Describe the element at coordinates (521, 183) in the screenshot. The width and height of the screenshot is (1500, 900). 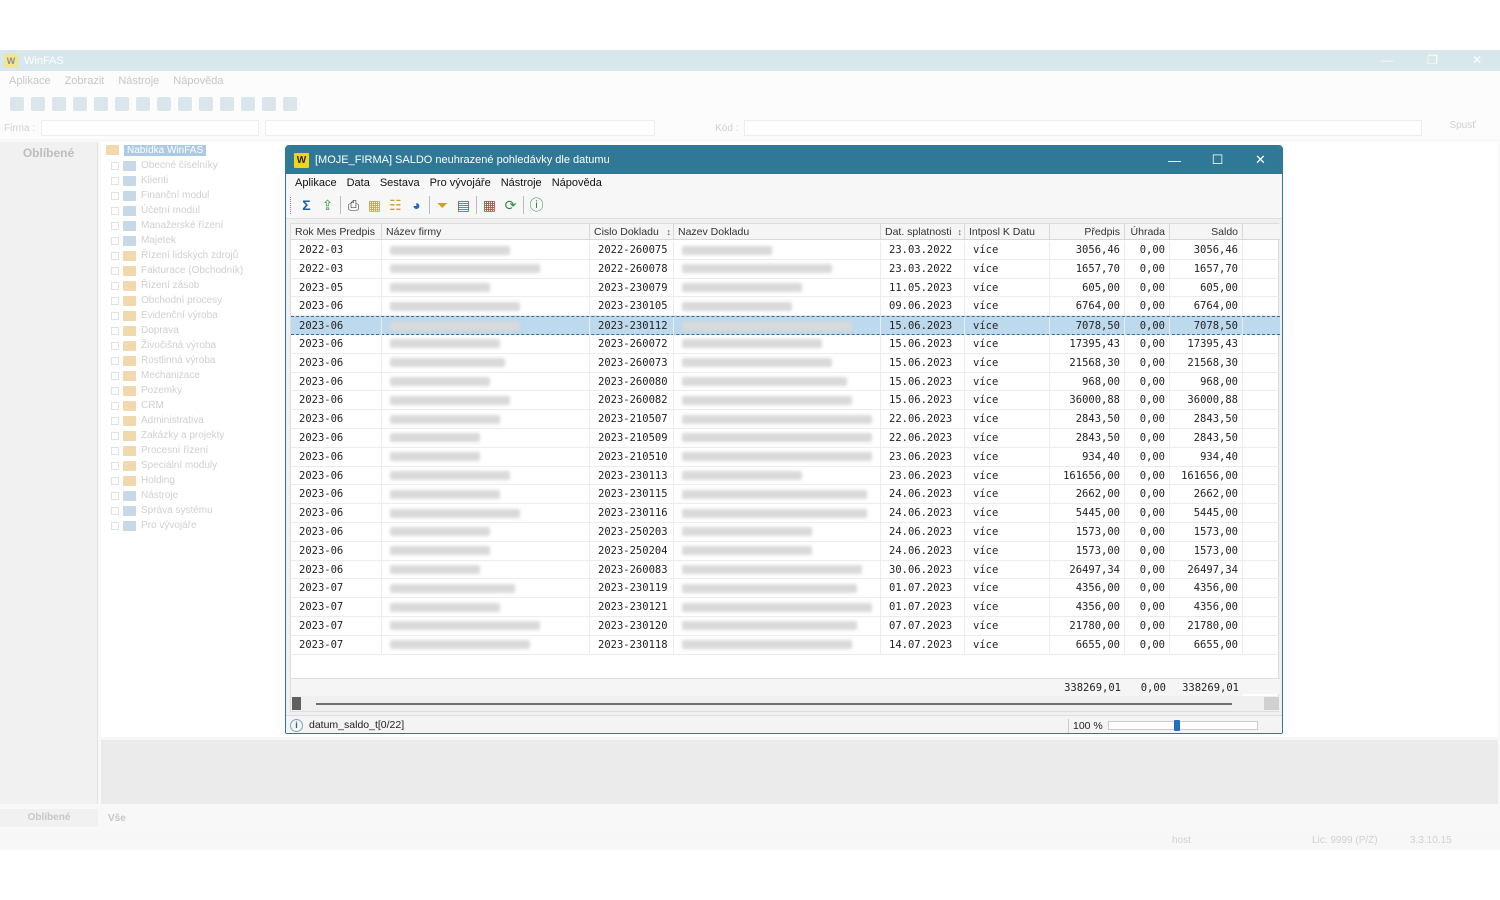
I see `menu-nastroje: Nástroje` at that location.